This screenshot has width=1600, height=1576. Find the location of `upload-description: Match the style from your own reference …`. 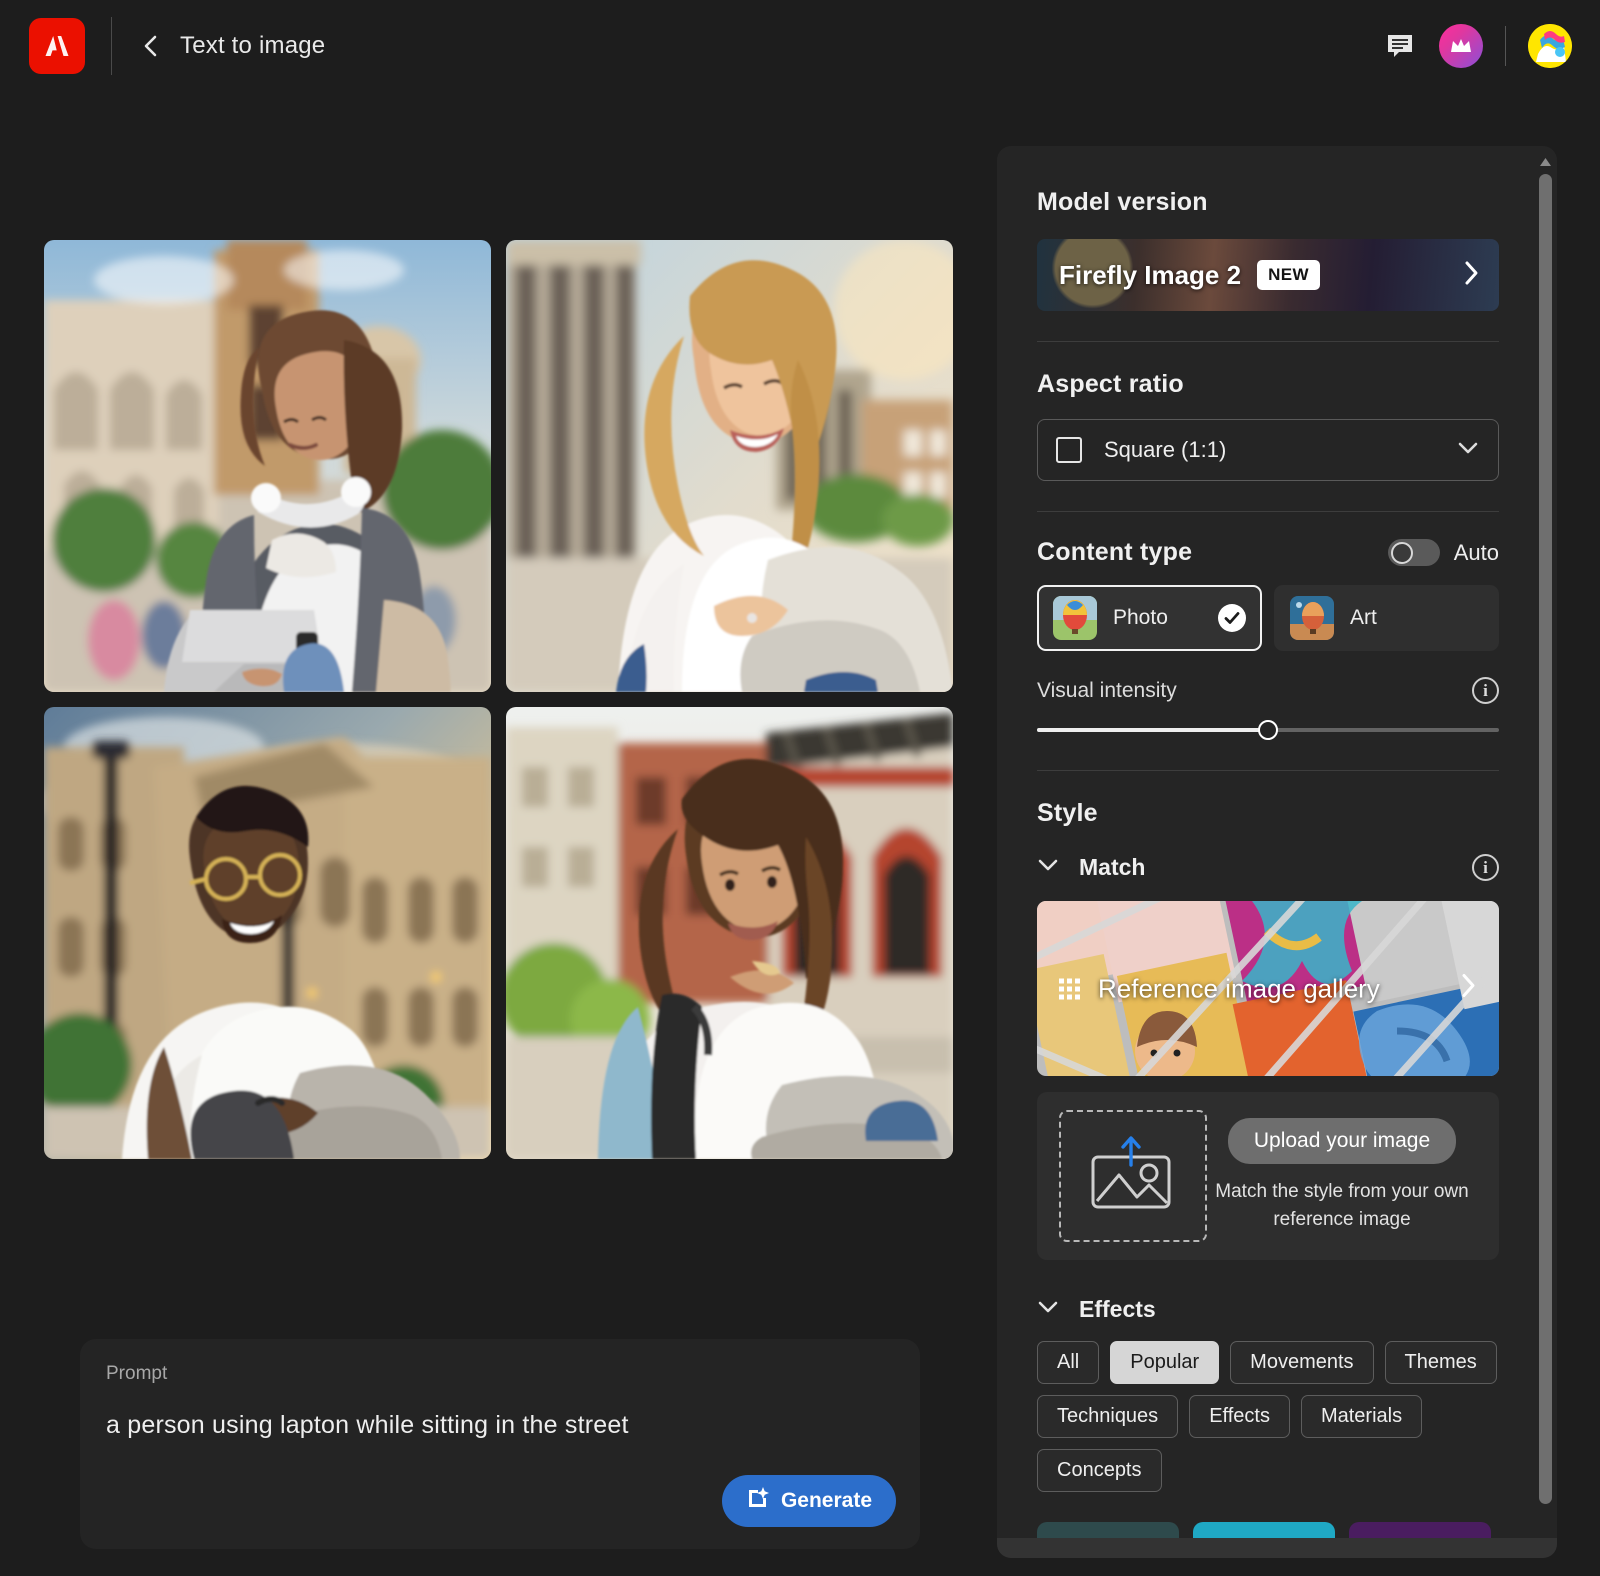

upload-description: Match the style from your own reference … is located at coordinates (1342, 1205).